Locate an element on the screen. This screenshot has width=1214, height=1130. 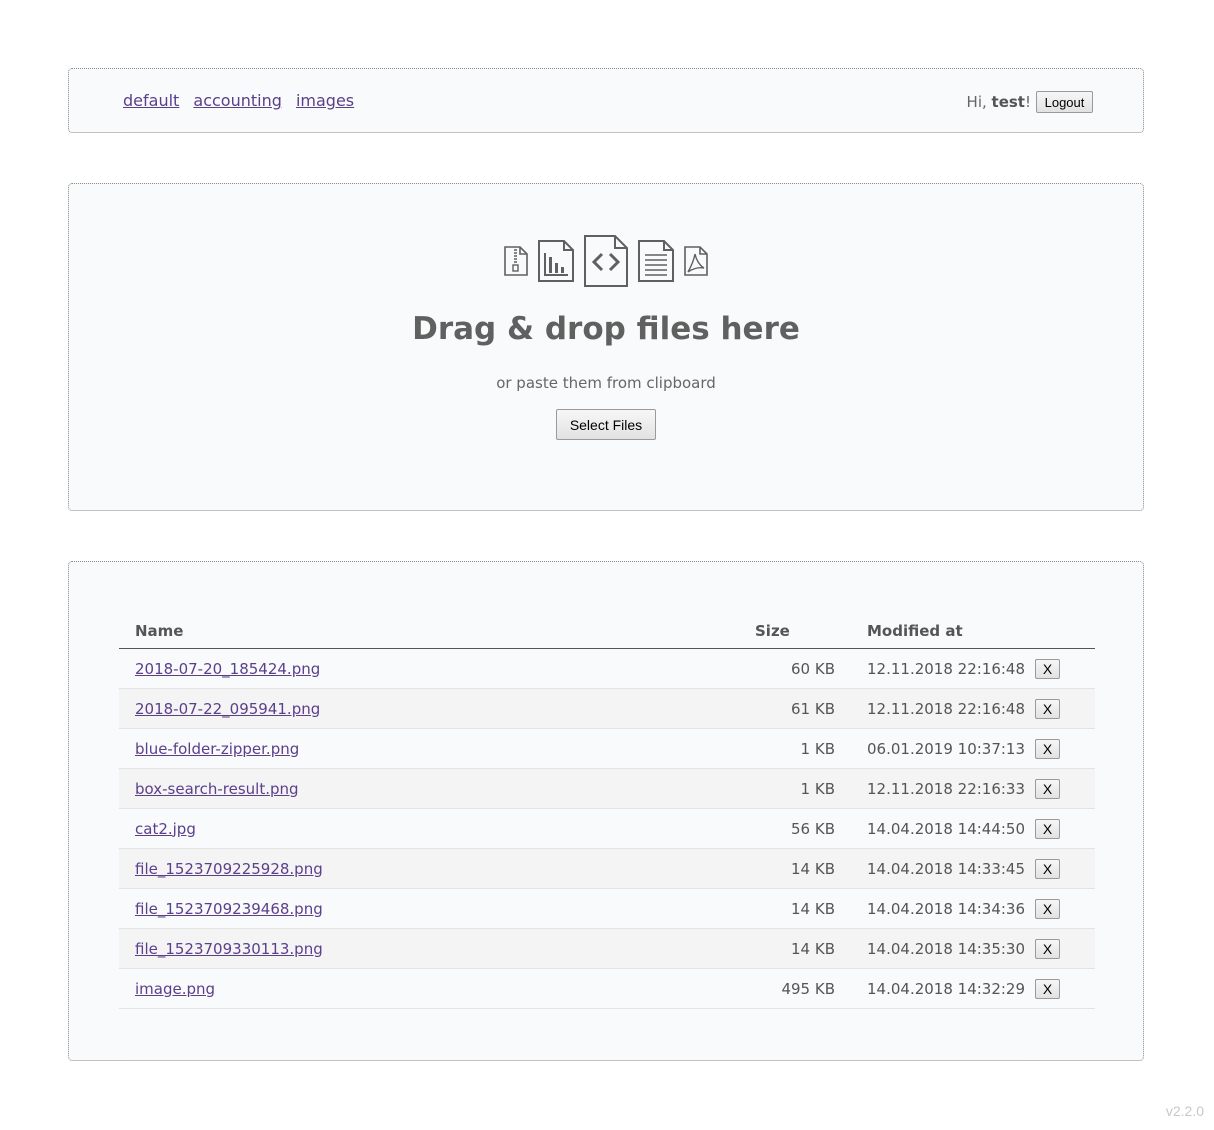
file-name-cell: box-search-result.png is located at coordinates (437, 788).